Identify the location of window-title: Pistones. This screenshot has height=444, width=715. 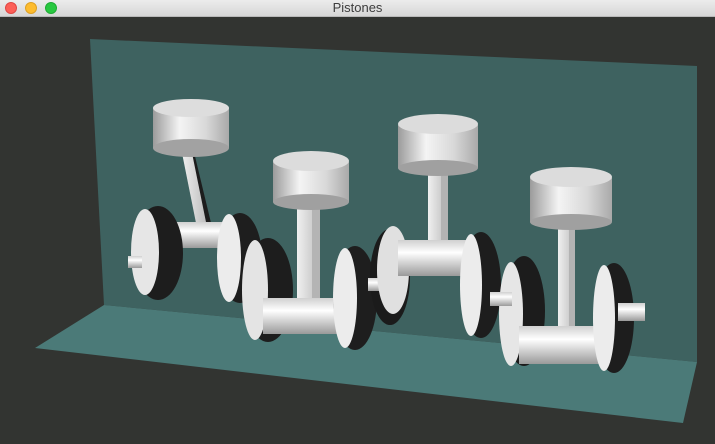
(357, 7).